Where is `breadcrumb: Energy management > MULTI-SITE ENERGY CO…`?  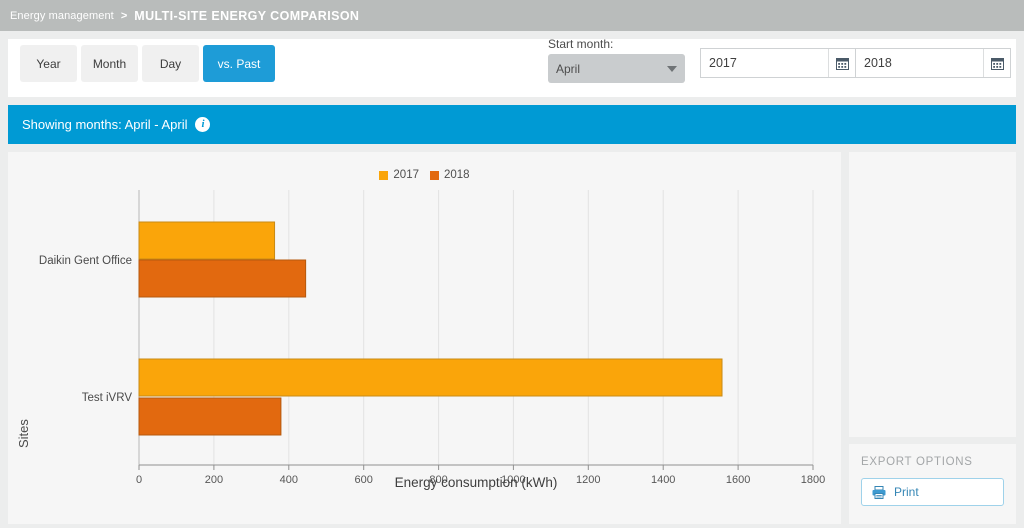
breadcrumb: Energy management > MULTI-SITE ENERGY CO… is located at coordinates (512, 15).